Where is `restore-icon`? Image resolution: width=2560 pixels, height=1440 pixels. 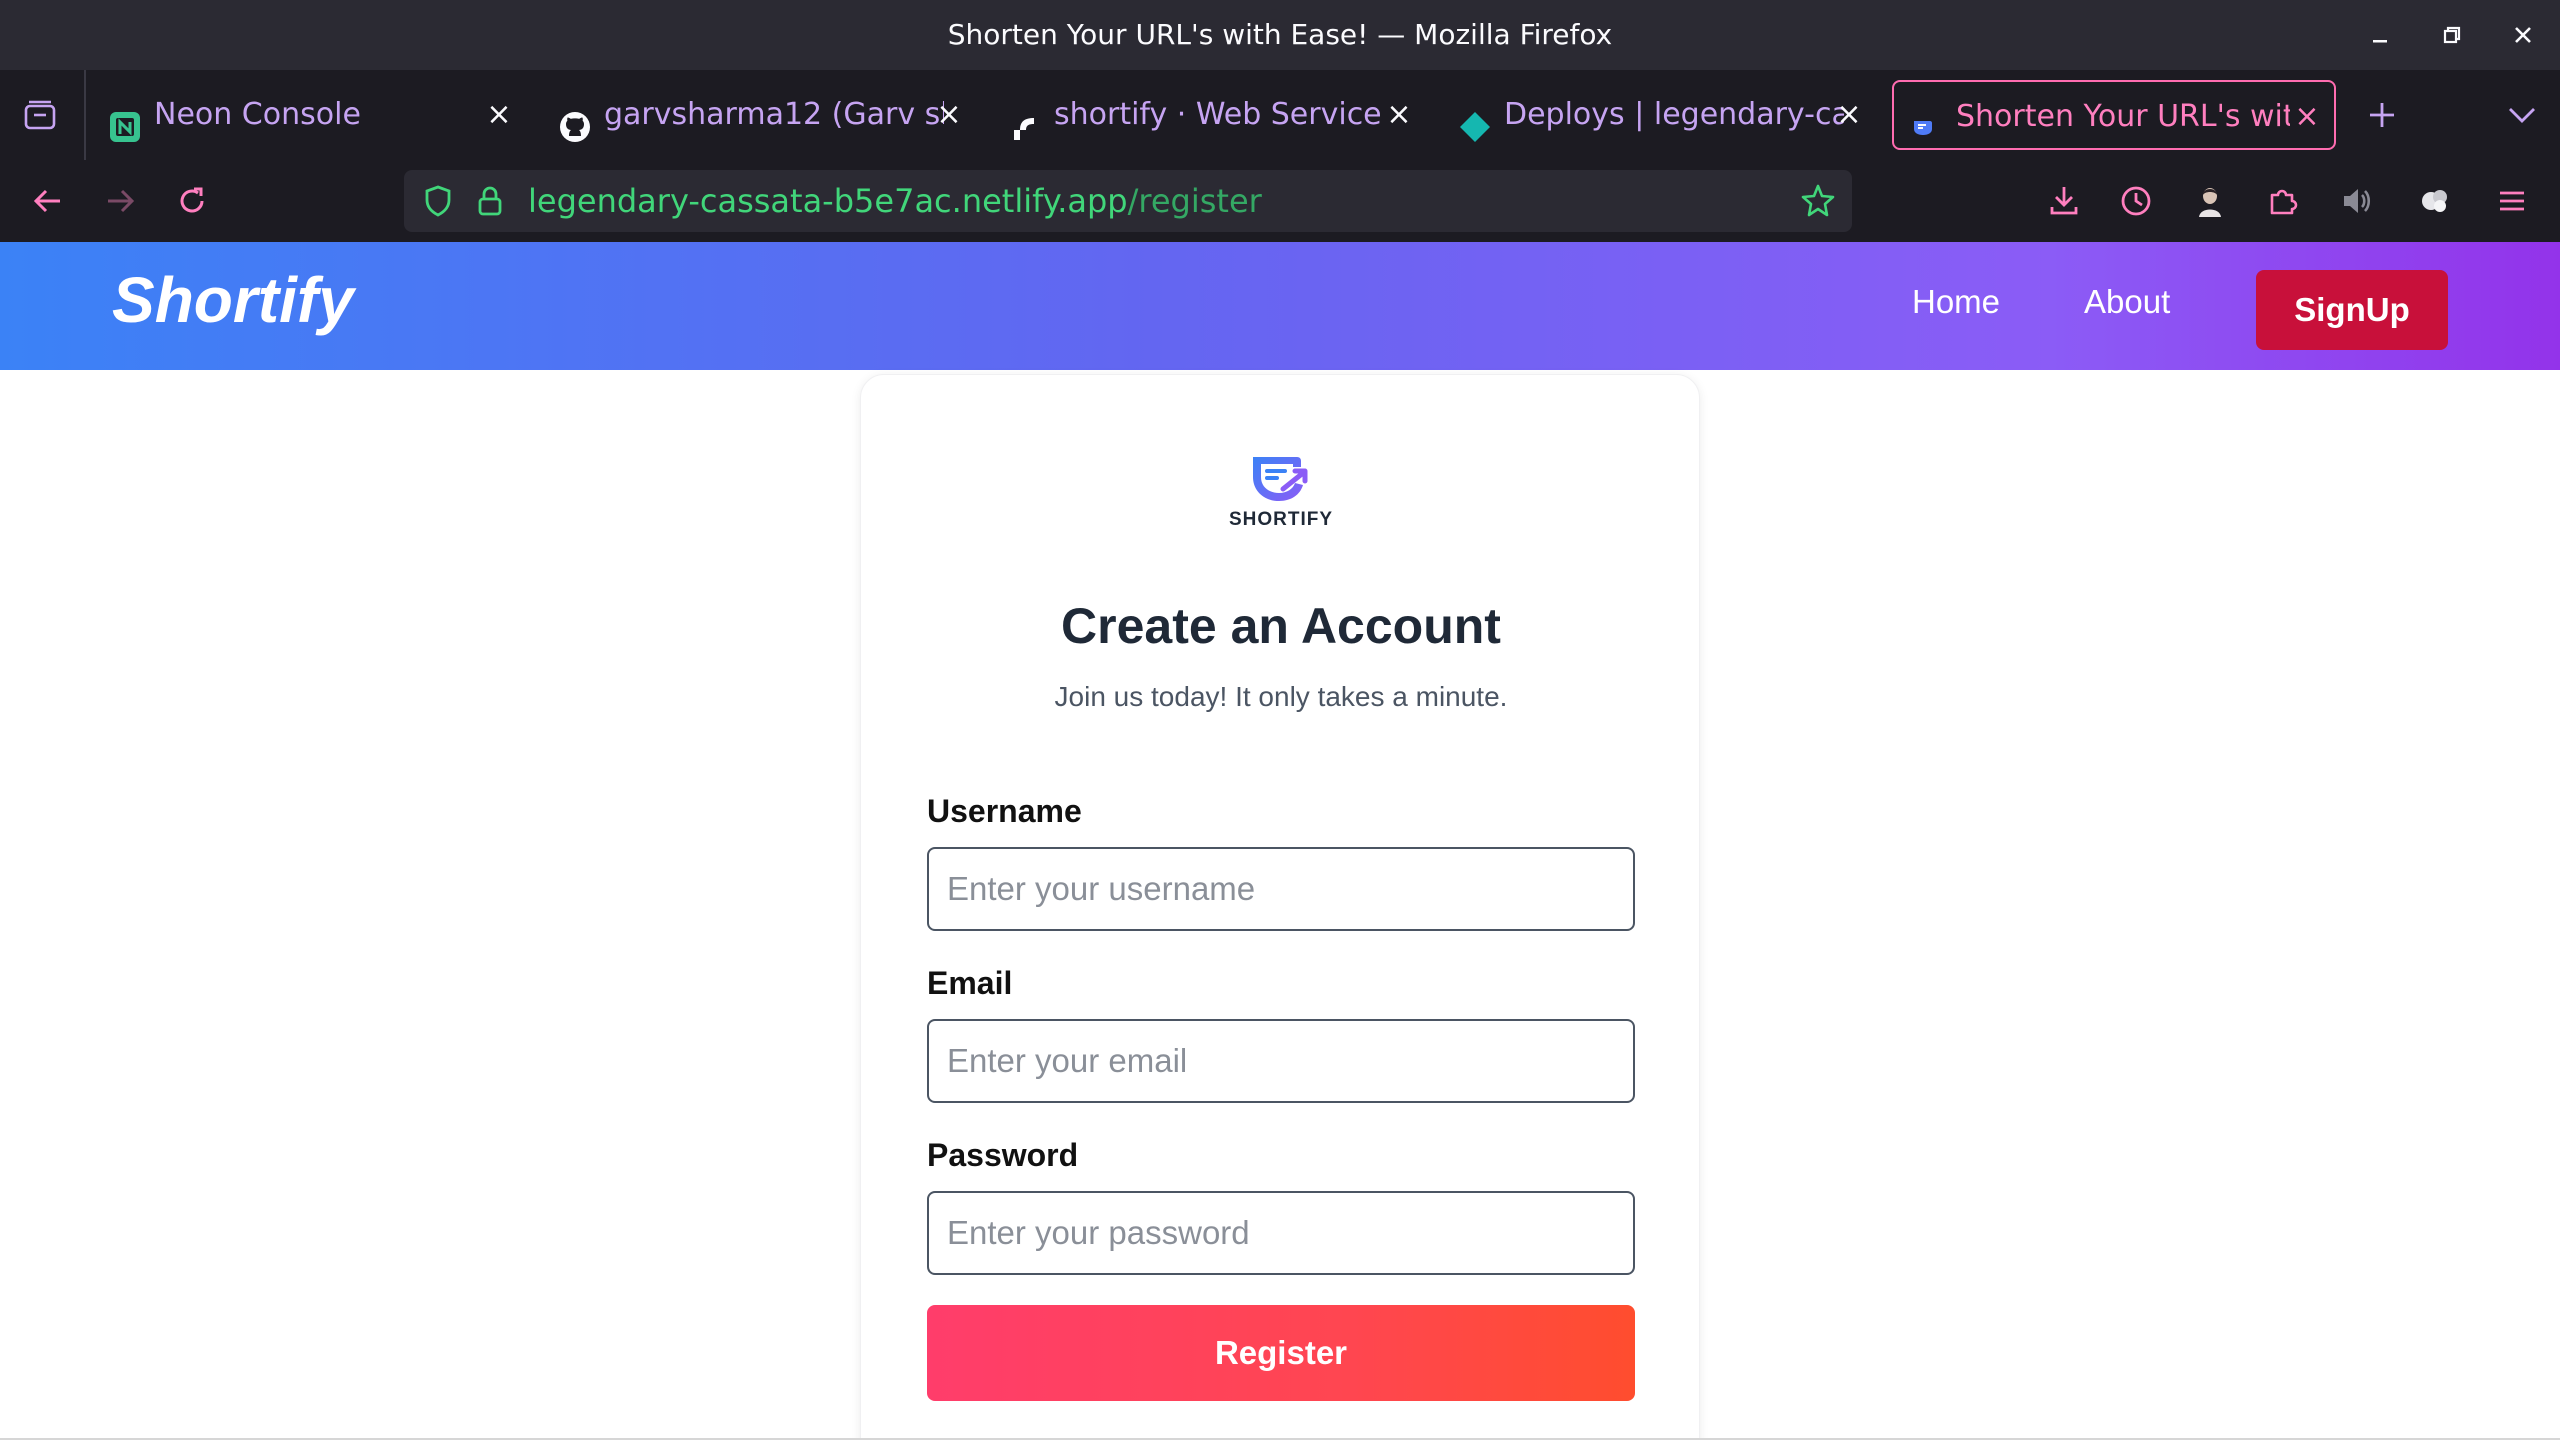 restore-icon is located at coordinates (2451, 35).